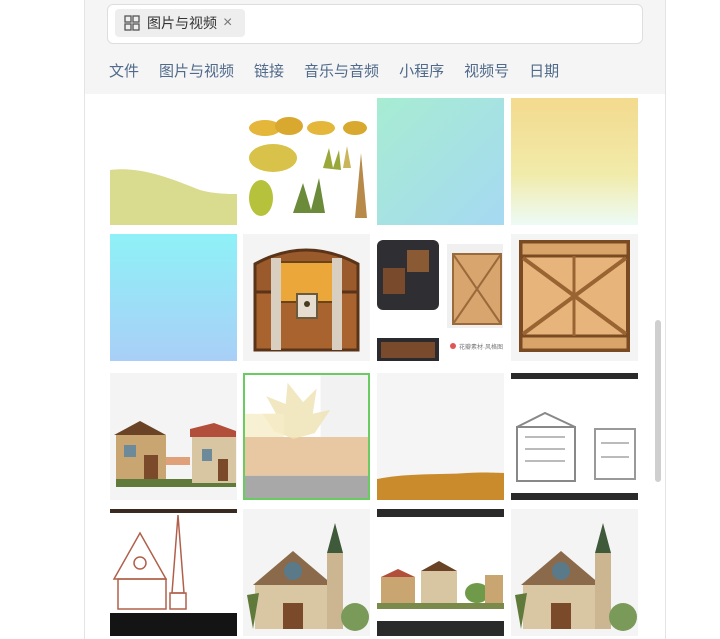  Describe the element at coordinates (173, 161) in the screenshot. I see `thumbnail-hill-landscape` at that location.